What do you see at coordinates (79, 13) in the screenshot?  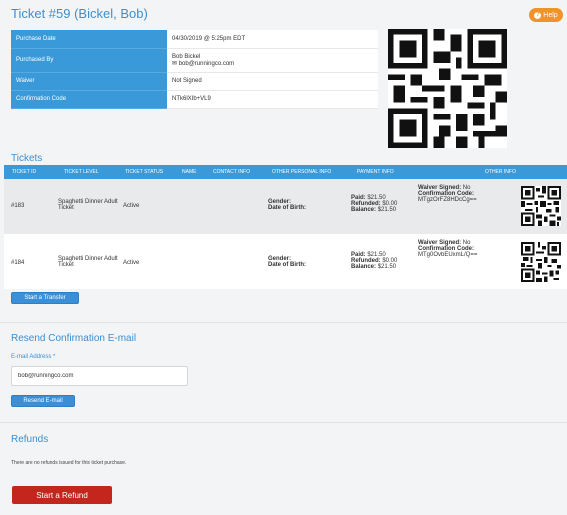 I see `page-title: Ticket #59 (Bickel, Bob)` at bounding box center [79, 13].